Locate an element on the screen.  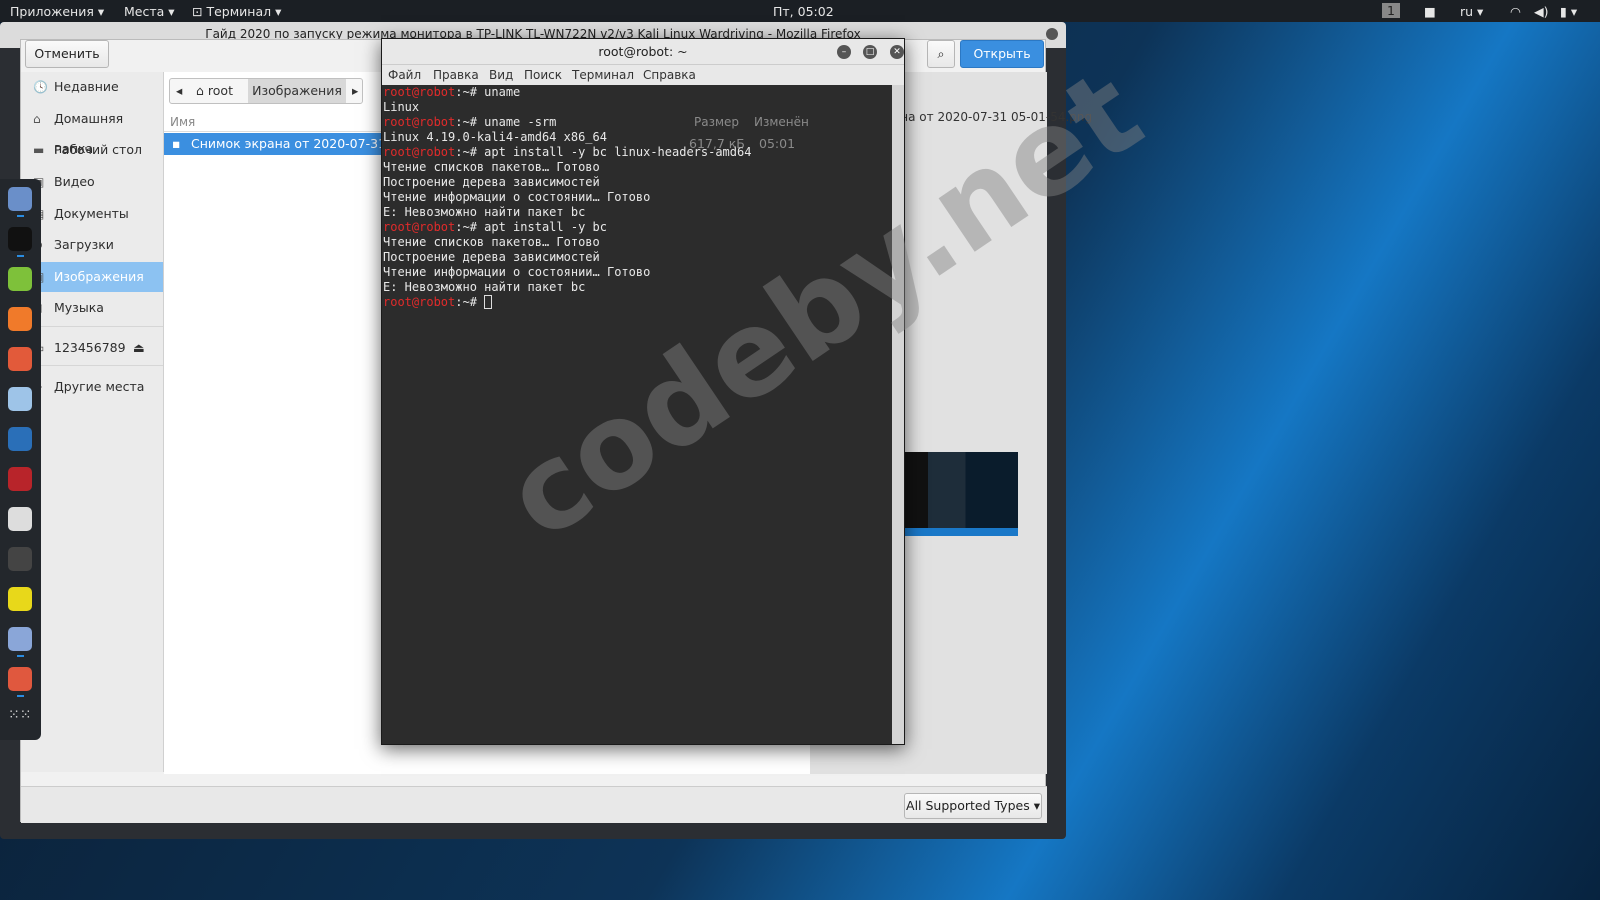
place-device: ▭123456789⏏ is located at coordinates (92, 348).